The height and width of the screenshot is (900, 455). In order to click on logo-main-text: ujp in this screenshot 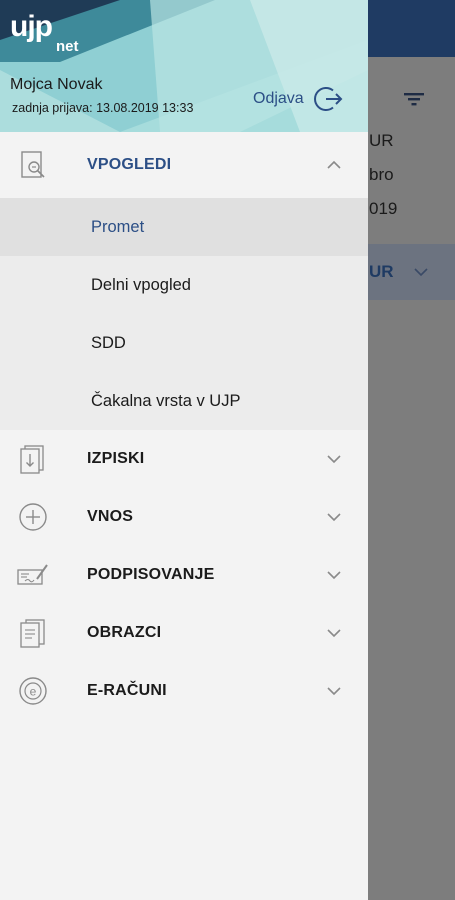, I will do `click(31, 26)`.